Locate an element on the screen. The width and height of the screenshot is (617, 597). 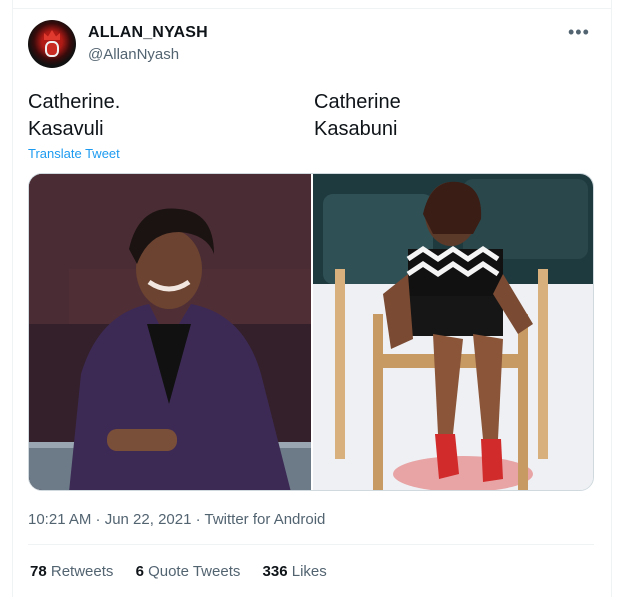
top-divider is located at coordinates (312, 8).